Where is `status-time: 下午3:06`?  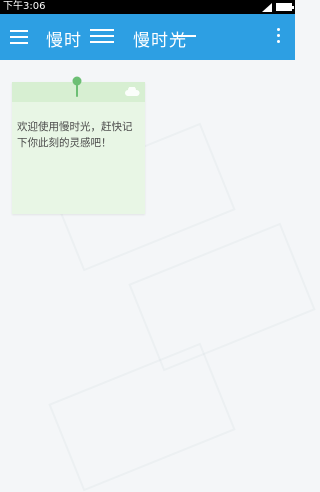
status-time: 下午3:06 is located at coordinates (24, 6).